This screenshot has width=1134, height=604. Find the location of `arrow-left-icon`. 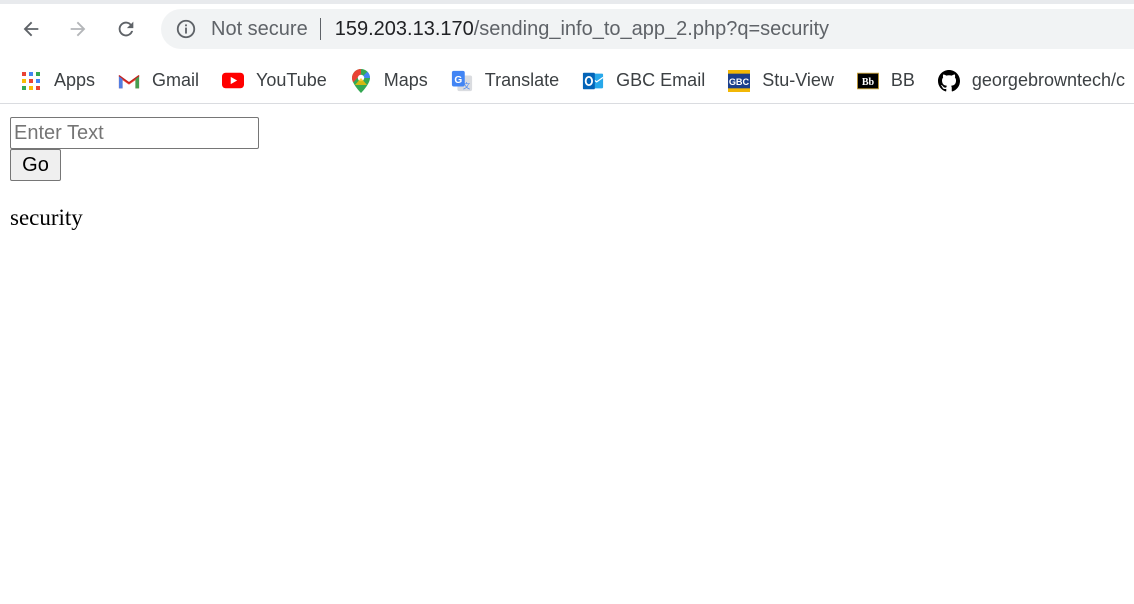

arrow-left-icon is located at coordinates (31, 29).